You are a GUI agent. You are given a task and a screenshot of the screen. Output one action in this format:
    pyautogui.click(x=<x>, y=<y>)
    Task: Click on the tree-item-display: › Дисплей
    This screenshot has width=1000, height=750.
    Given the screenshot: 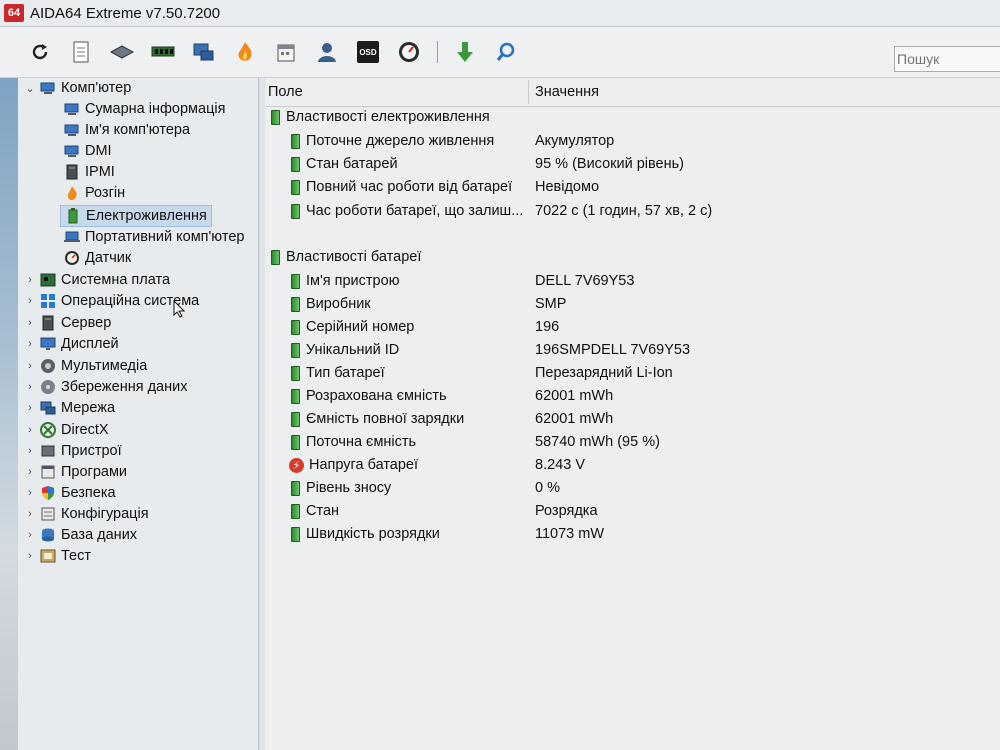 What is the action you would take?
    pyautogui.click(x=71, y=344)
    